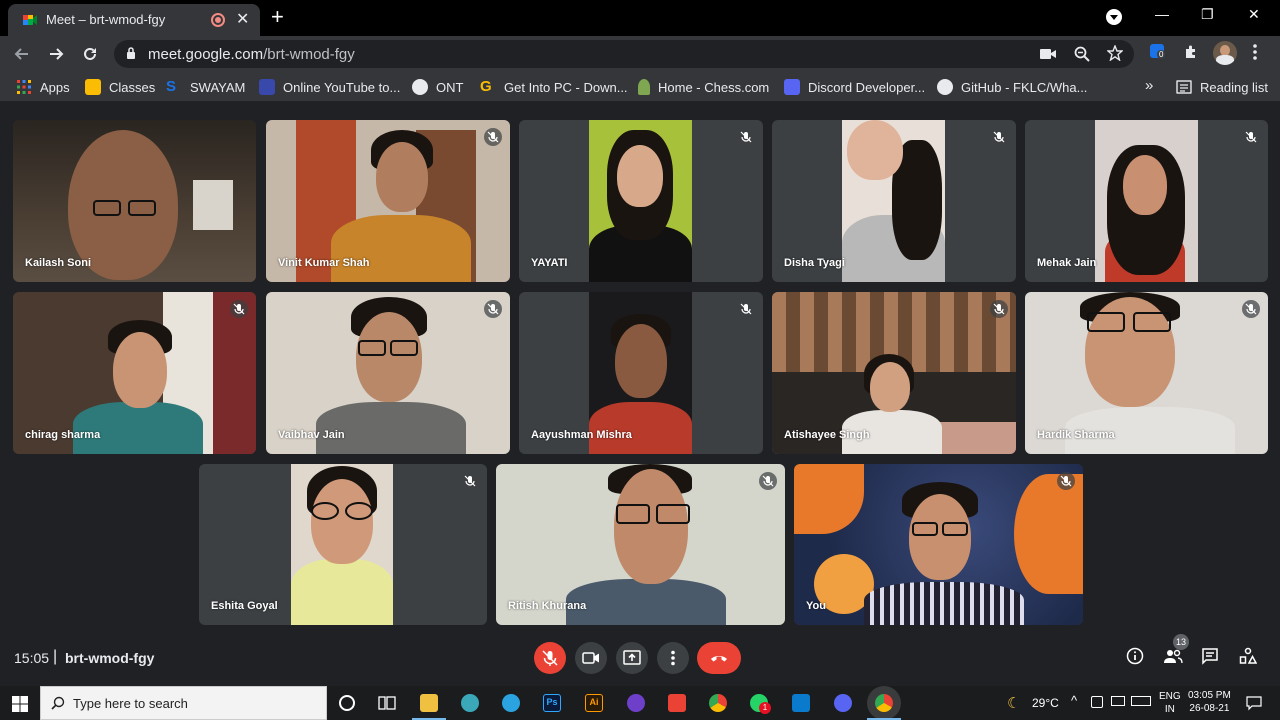 The width and height of the screenshot is (1280, 720). What do you see at coordinates (1225, 53) in the screenshot?
I see `profile-avatar` at bounding box center [1225, 53].